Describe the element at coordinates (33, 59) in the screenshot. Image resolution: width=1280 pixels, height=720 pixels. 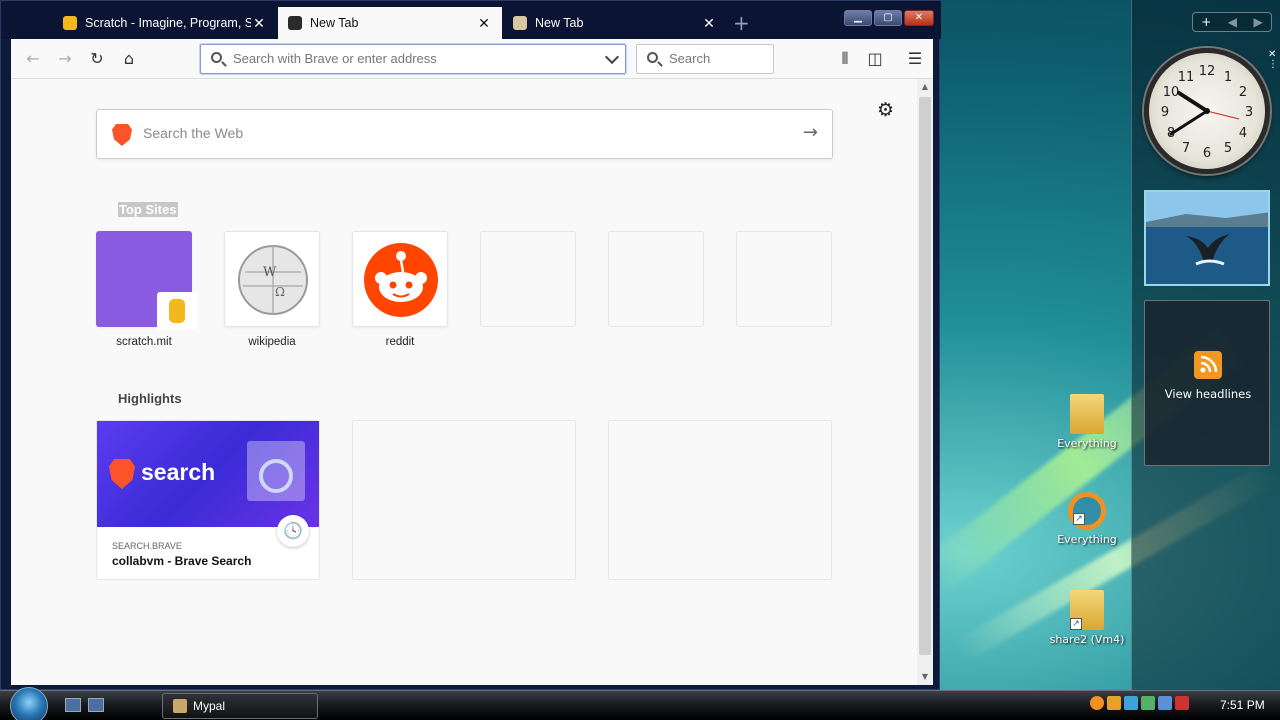
I see `back-arrow-icon: ←` at that location.